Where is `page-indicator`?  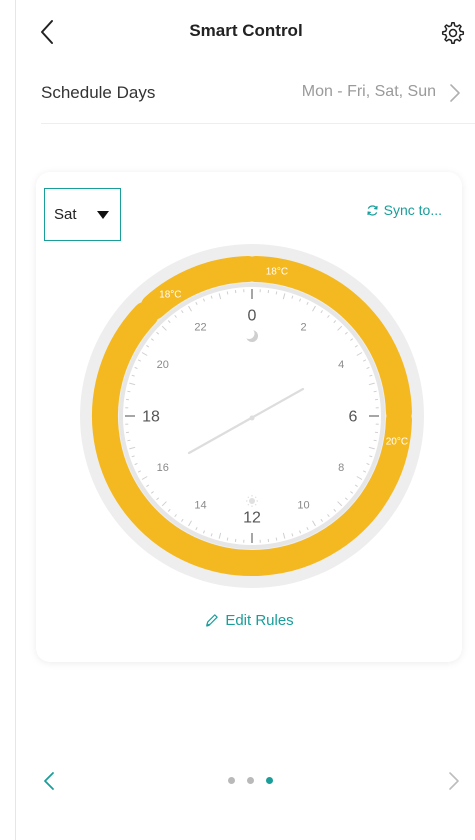
page-indicator is located at coordinates (250, 780).